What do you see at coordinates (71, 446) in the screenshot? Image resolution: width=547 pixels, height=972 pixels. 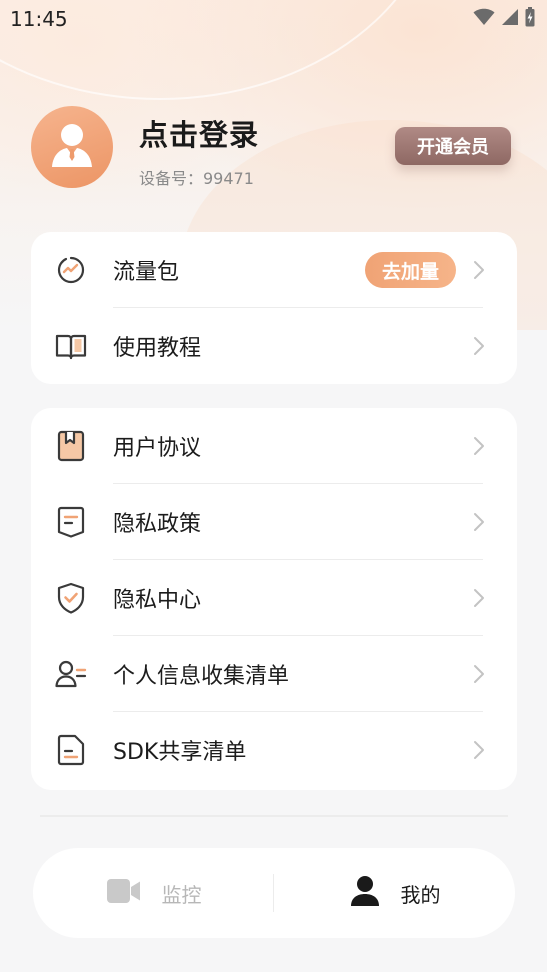 I see `bookmark-doc-icon` at bounding box center [71, 446].